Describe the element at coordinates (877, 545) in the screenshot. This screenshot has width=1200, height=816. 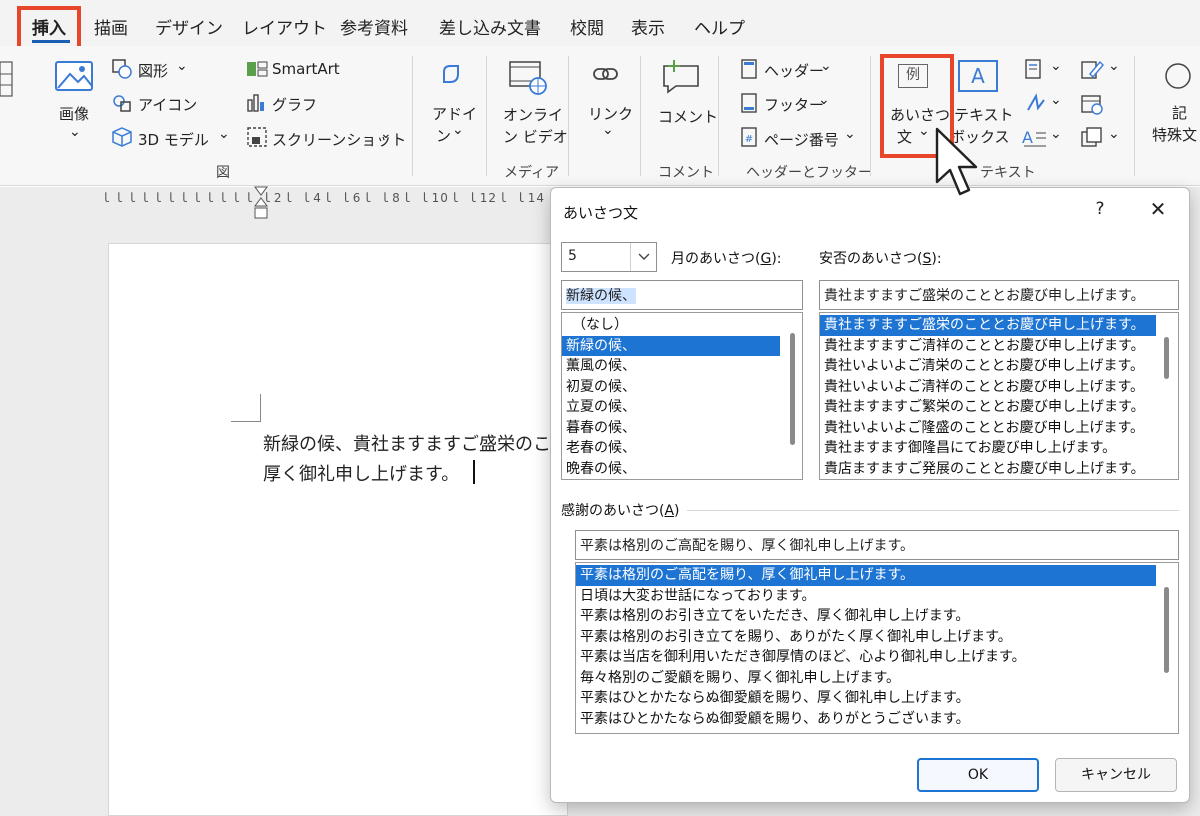
I see `thanks-greeting-input: 平素は格別のご高配を賜り、厚く御礼申し上げます。` at that location.